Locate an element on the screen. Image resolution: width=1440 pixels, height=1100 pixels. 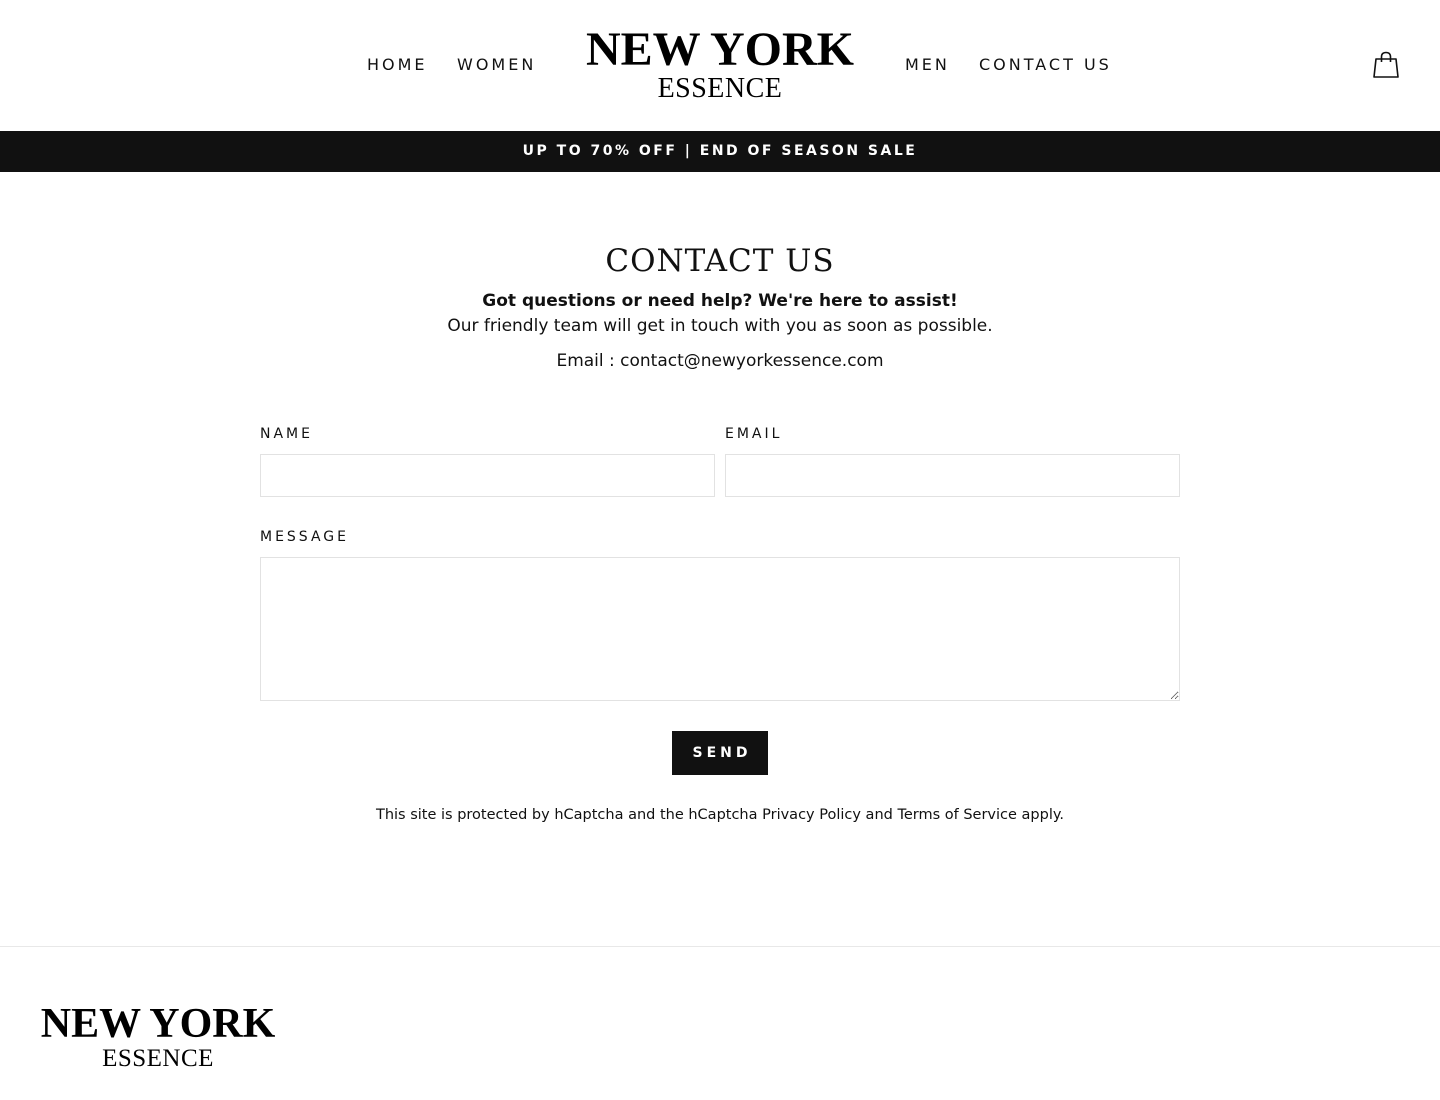
footer-logo-line-1: NEW YORK is located at coordinates (158, 1024).